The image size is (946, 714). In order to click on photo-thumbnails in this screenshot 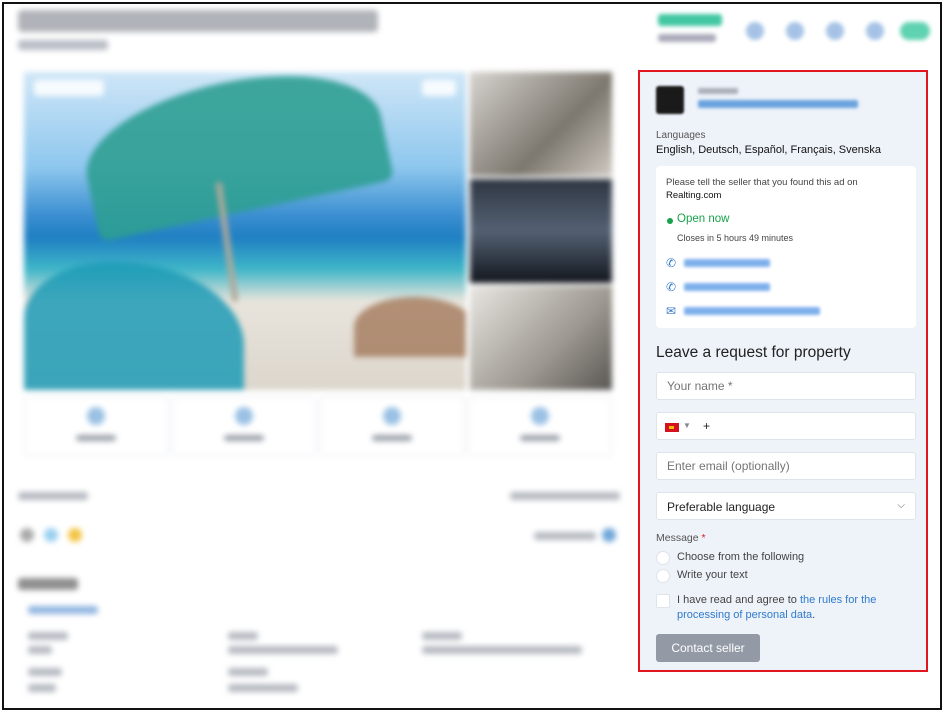, I will do `click(541, 231)`.